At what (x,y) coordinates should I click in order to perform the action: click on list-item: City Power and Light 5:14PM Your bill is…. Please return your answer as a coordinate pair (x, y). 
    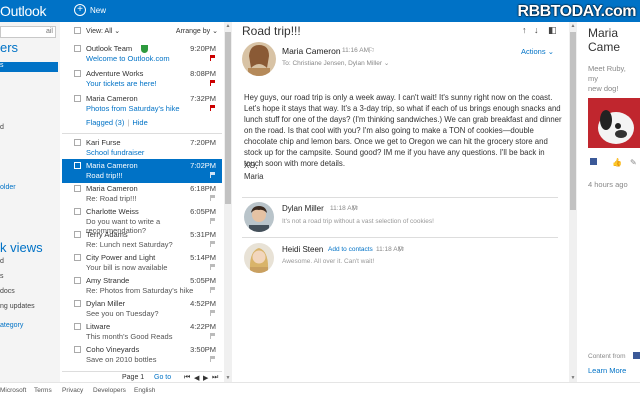
    Looking at the image, I should click on (142, 263).